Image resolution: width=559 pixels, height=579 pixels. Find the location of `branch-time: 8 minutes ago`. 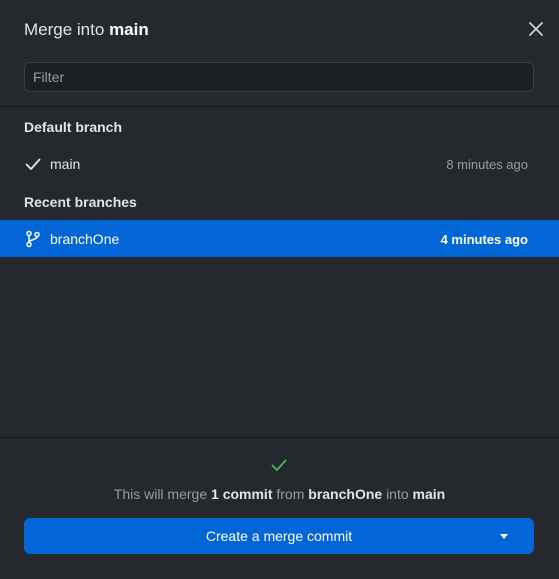

branch-time: 8 minutes ago is located at coordinates (487, 164).